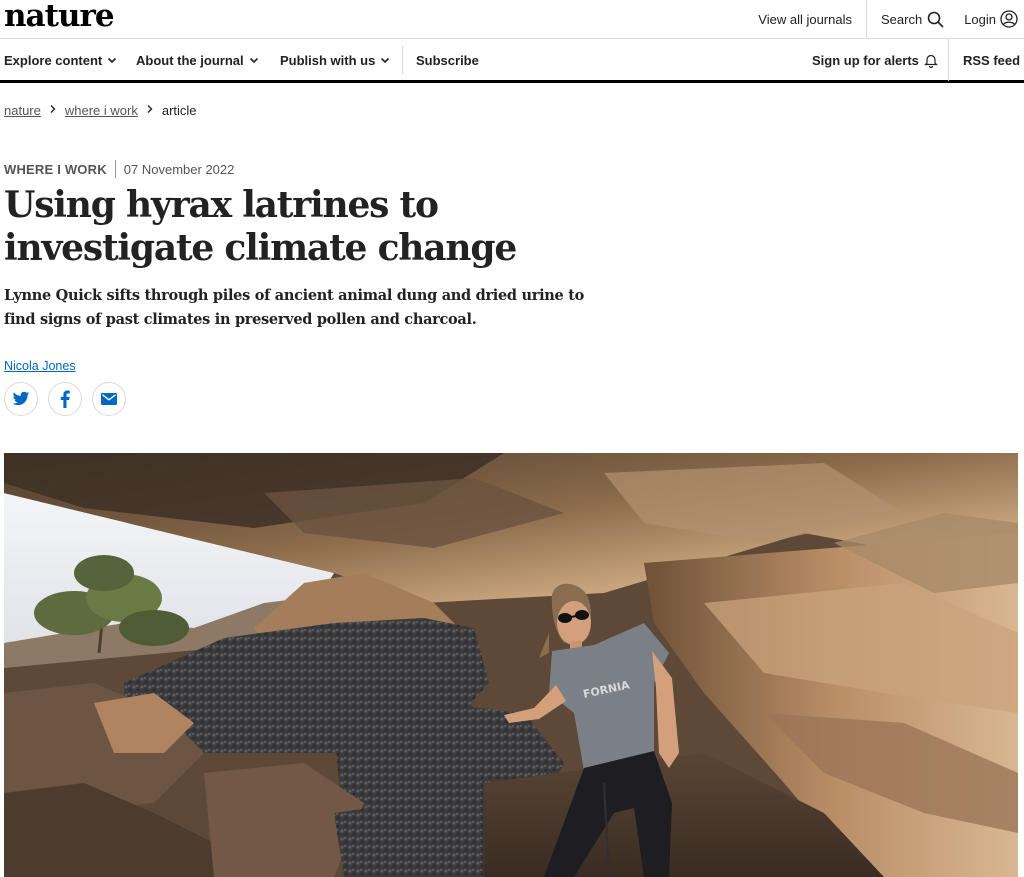  I want to click on email-icon, so click(109, 399).